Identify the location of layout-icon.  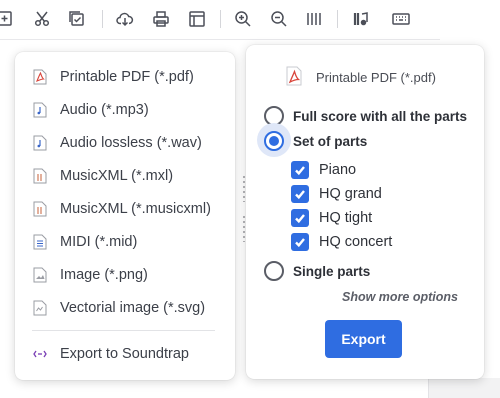
(197, 19).